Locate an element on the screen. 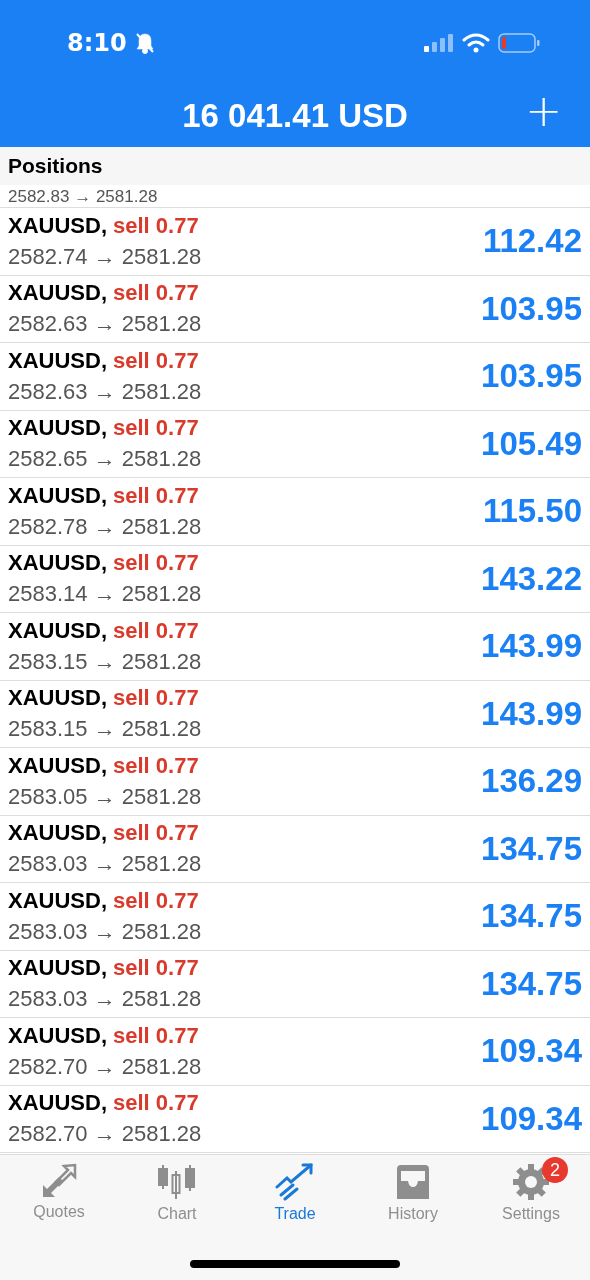  tab: Settings 2 is located at coordinates (531, 1190).